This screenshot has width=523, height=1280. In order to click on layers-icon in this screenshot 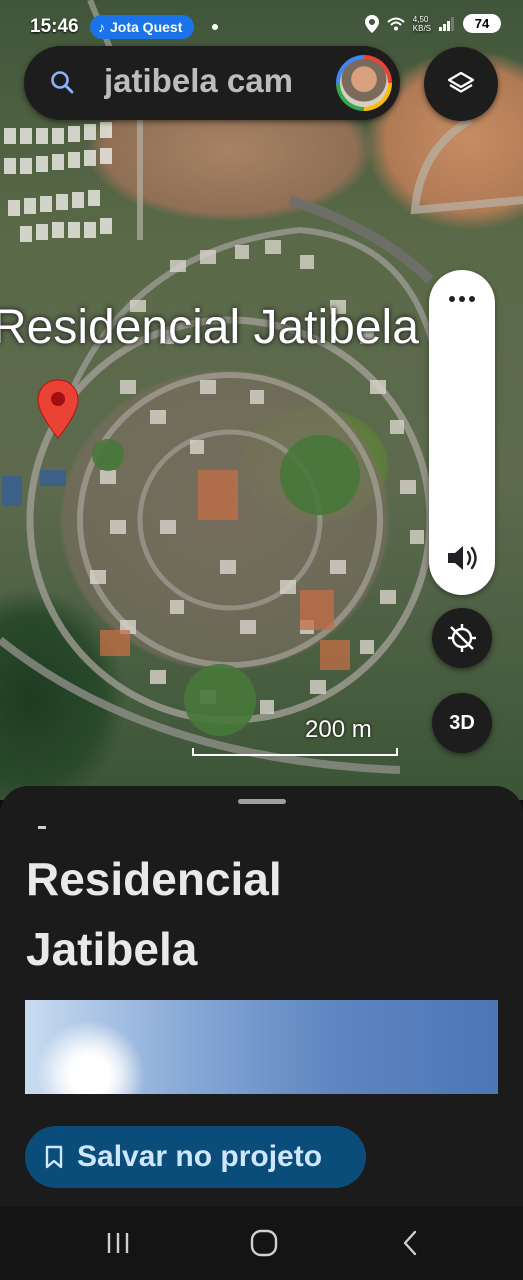, I will do `click(461, 82)`.